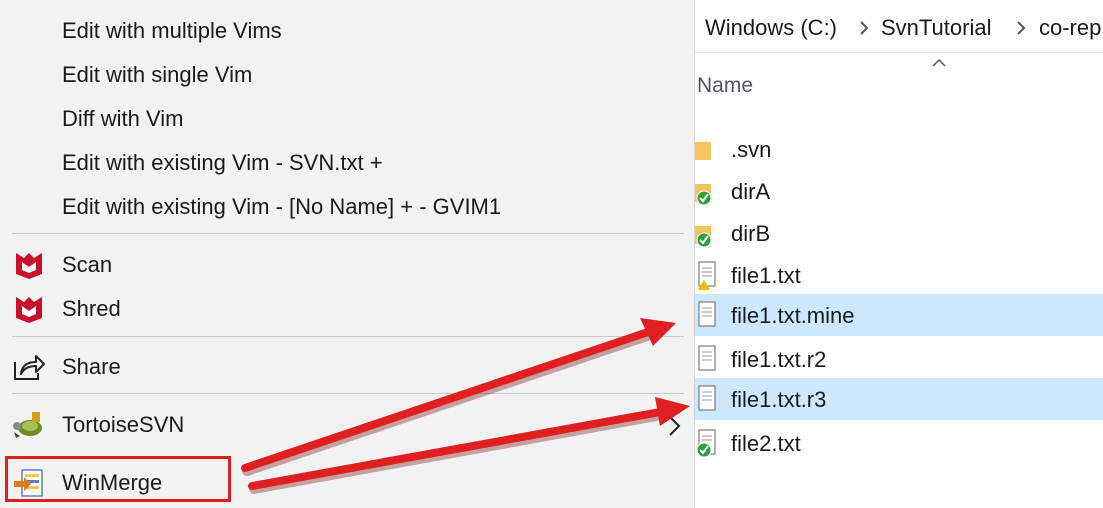 The image size is (1103, 508). Describe the element at coordinates (899, 233) in the screenshot. I see `file-row: dirB` at that location.